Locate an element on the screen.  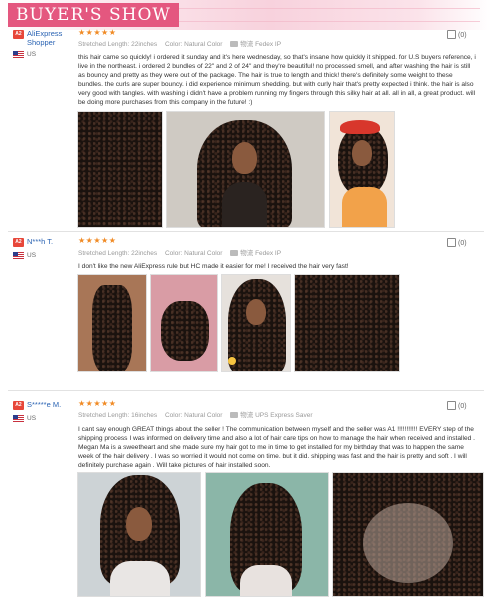
shipping-truck-icon is located at coordinates (234, 415).